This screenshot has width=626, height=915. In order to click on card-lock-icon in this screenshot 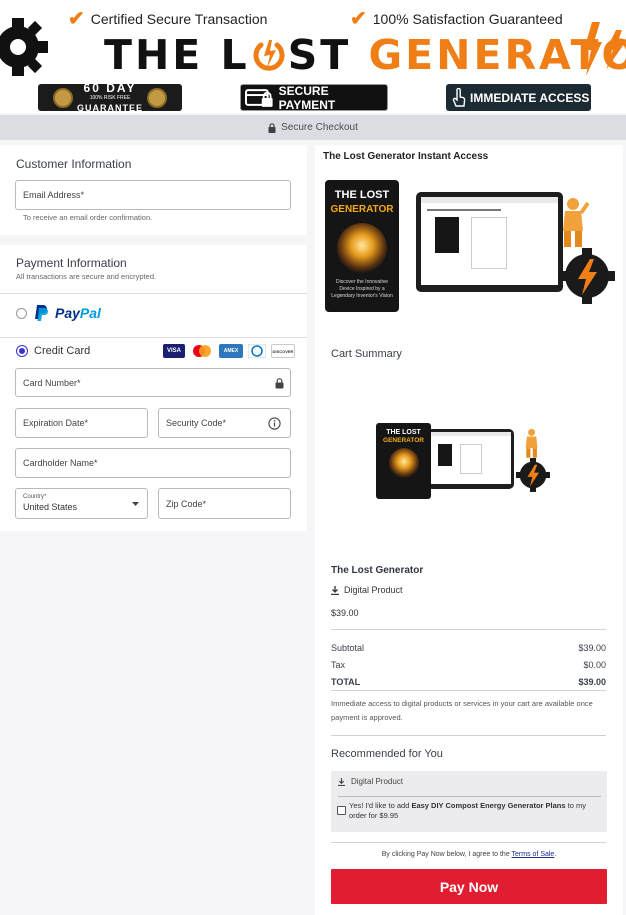, I will do `click(259, 97)`.